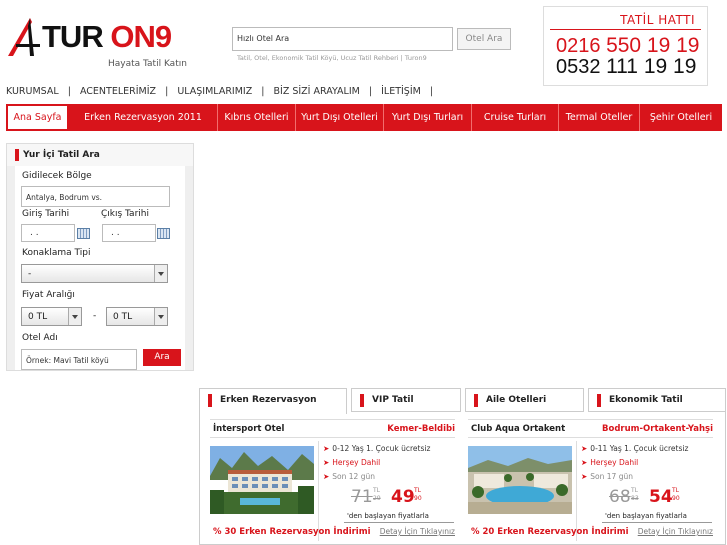  Describe the element at coordinates (657, 429) in the screenshot. I see `hotel-location: Bodrum-Ortakent-Yahşi` at that location.